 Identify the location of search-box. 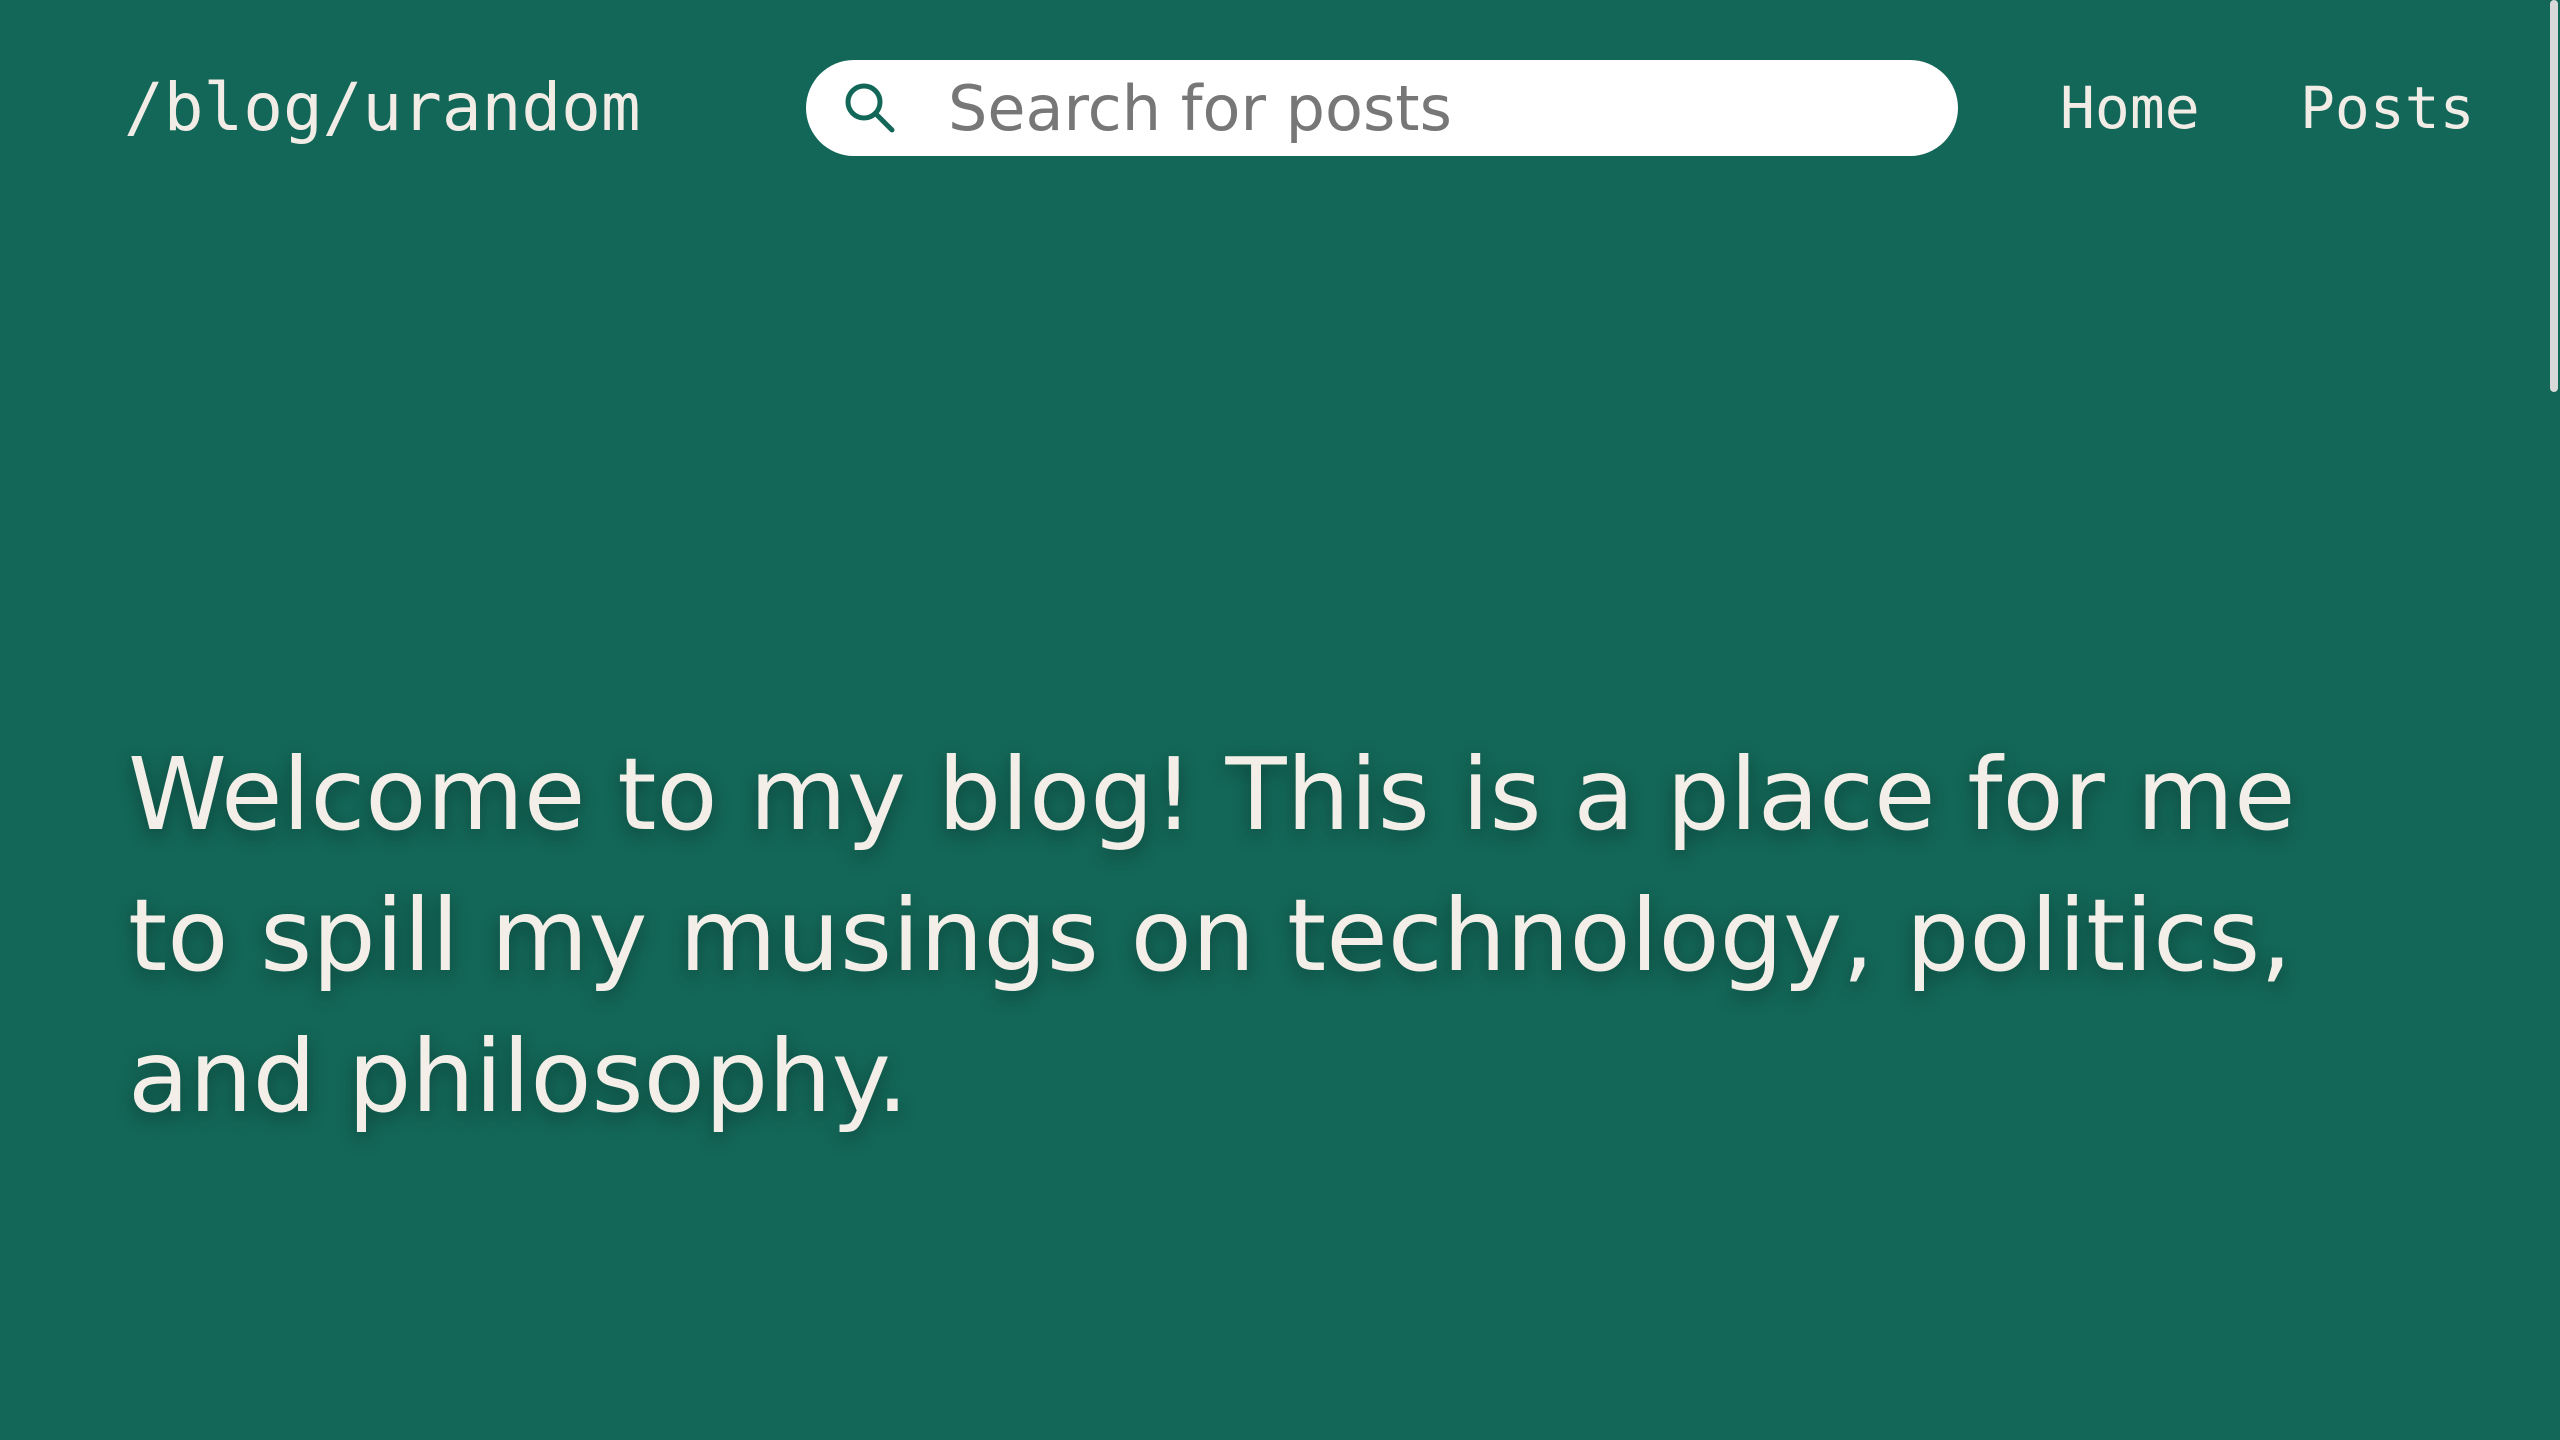
(1382, 108).